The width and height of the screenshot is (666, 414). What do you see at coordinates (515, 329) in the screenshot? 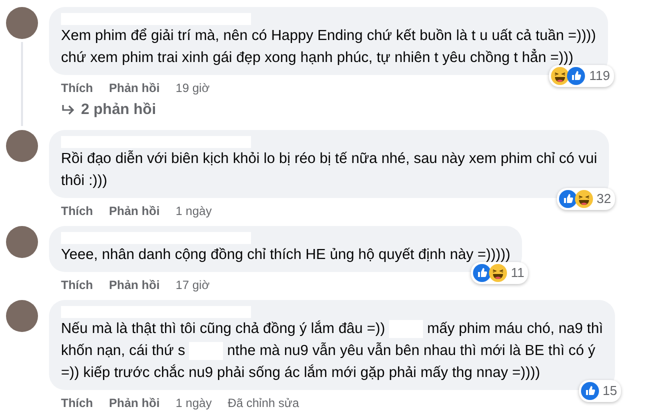
I see `comment-text: mấy phim máu chó, na9 thì` at bounding box center [515, 329].